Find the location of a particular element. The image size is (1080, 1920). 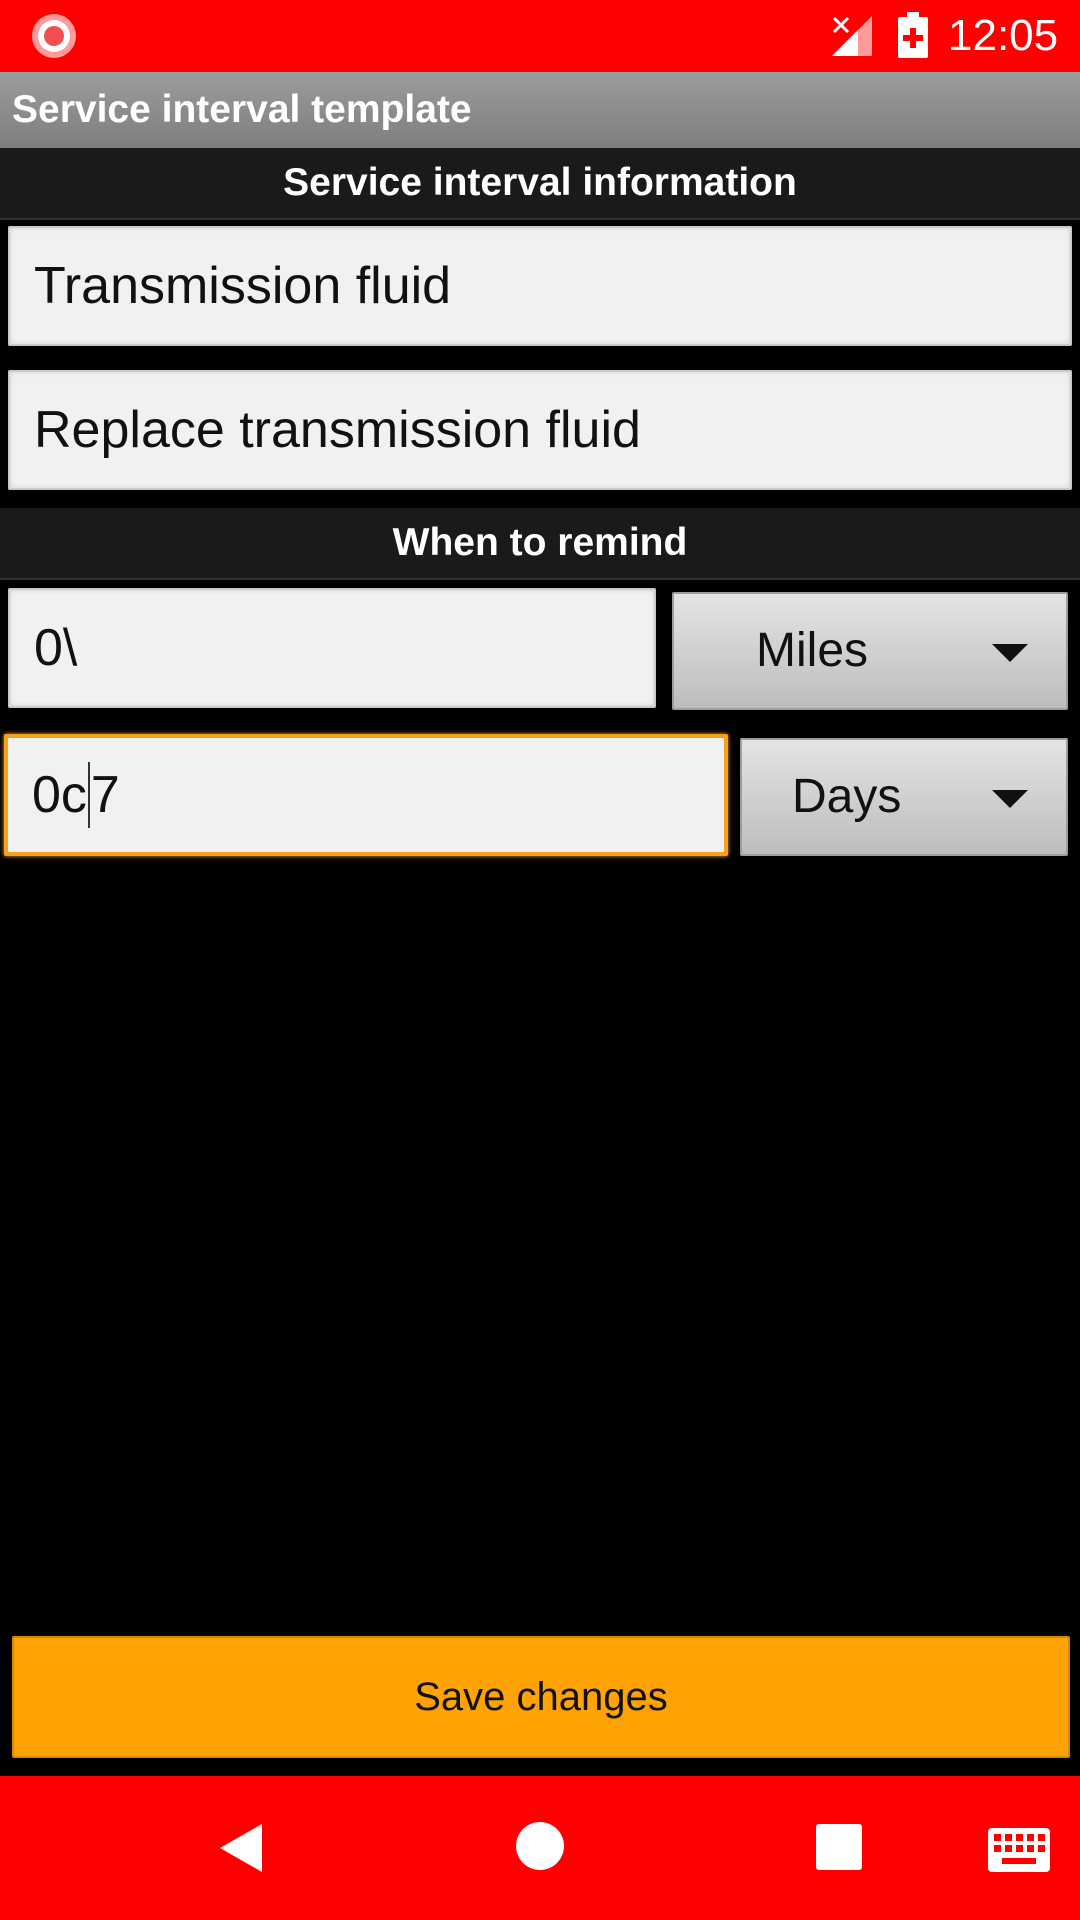

name-field: Transmission fluid is located at coordinates (540, 286).